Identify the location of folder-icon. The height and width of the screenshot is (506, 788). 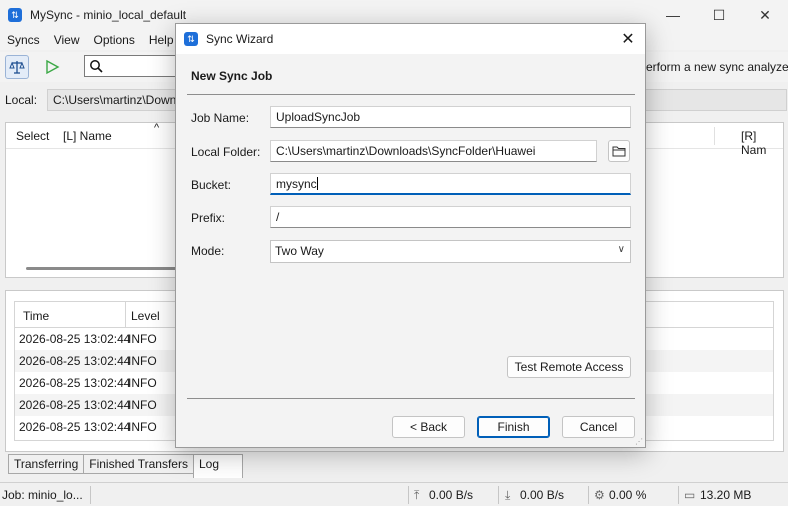
(619, 151).